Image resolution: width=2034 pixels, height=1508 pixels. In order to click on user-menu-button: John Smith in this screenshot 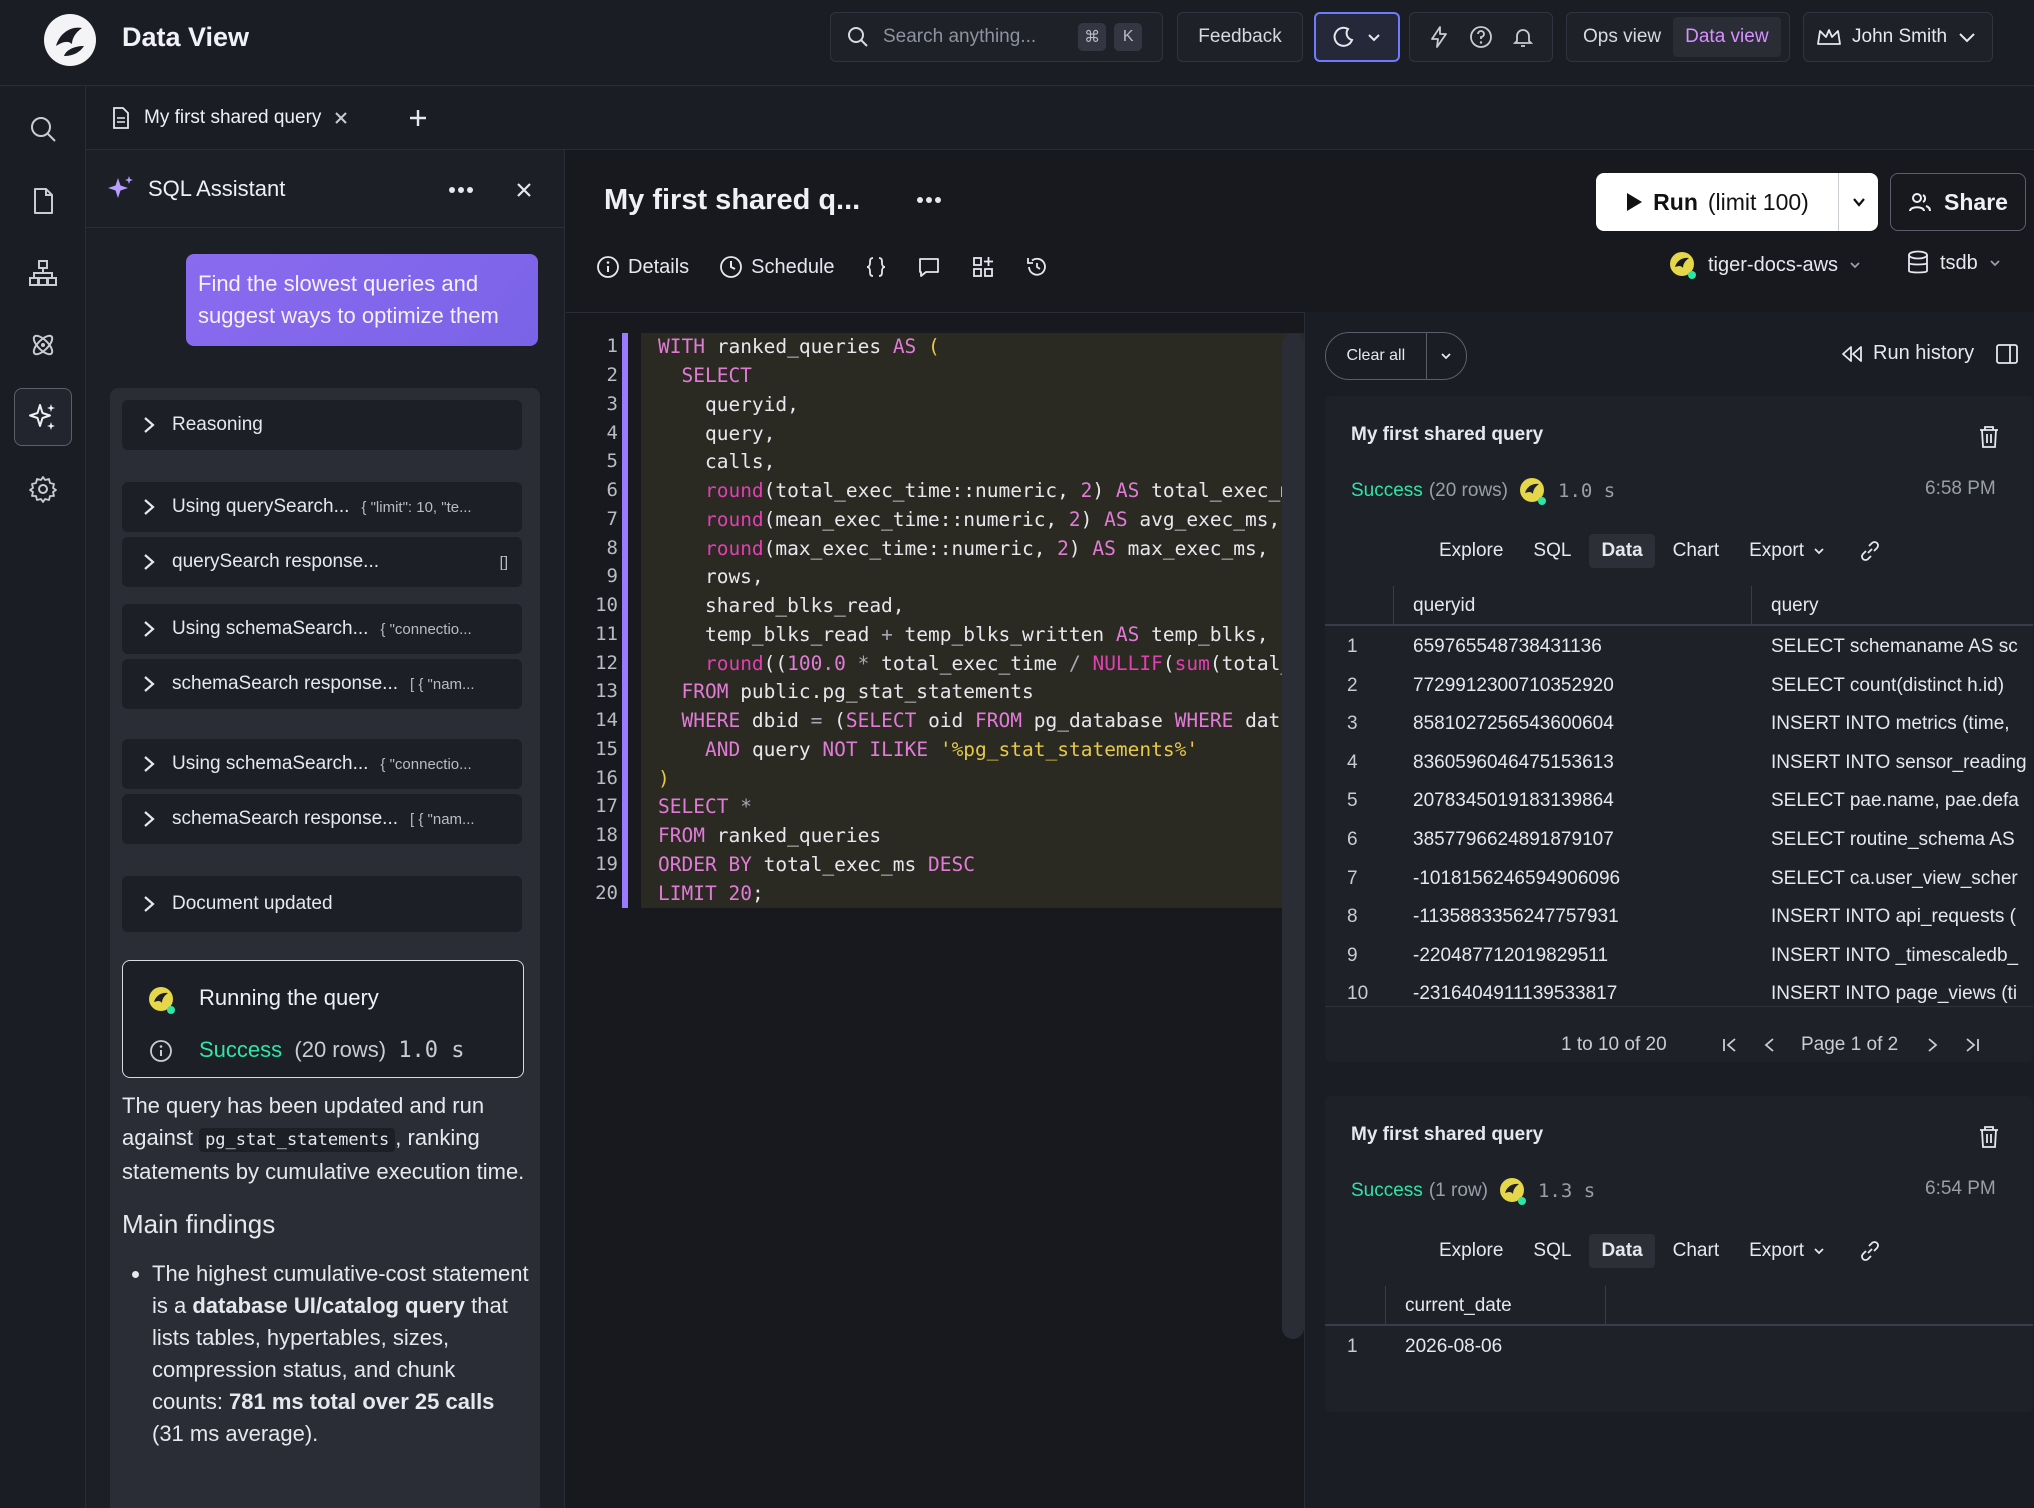, I will do `click(1898, 37)`.